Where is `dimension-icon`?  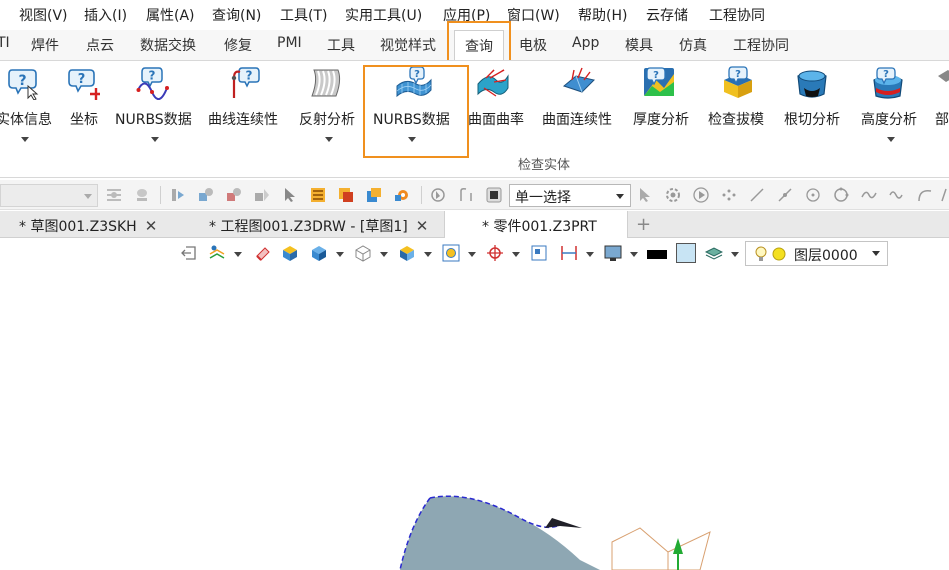 dimension-icon is located at coordinates (569, 253).